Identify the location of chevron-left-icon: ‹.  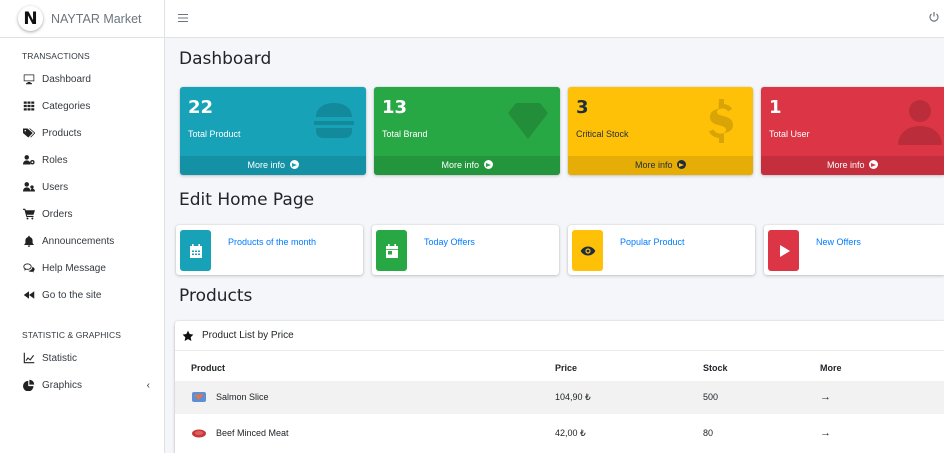
(148, 385).